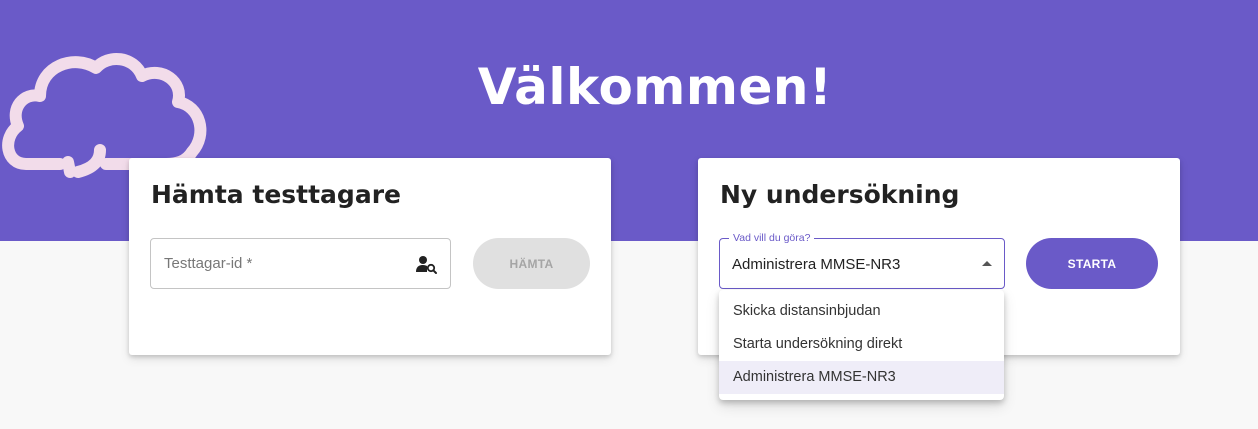 This screenshot has height=429, width=1258. Describe the element at coordinates (816, 264) in the screenshot. I see `action-select-value: Administrera MMSE-NR3` at that location.